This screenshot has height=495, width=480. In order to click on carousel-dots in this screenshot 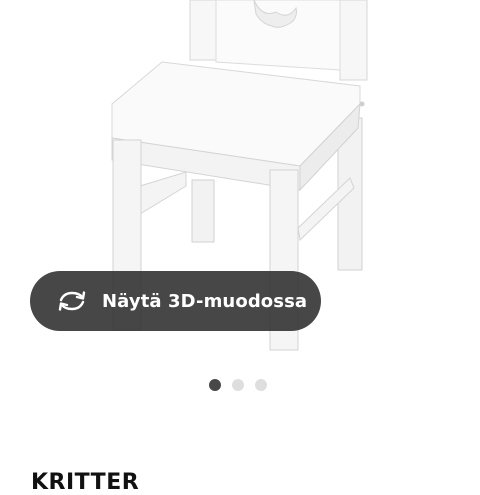, I will do `click(238, 385)`.